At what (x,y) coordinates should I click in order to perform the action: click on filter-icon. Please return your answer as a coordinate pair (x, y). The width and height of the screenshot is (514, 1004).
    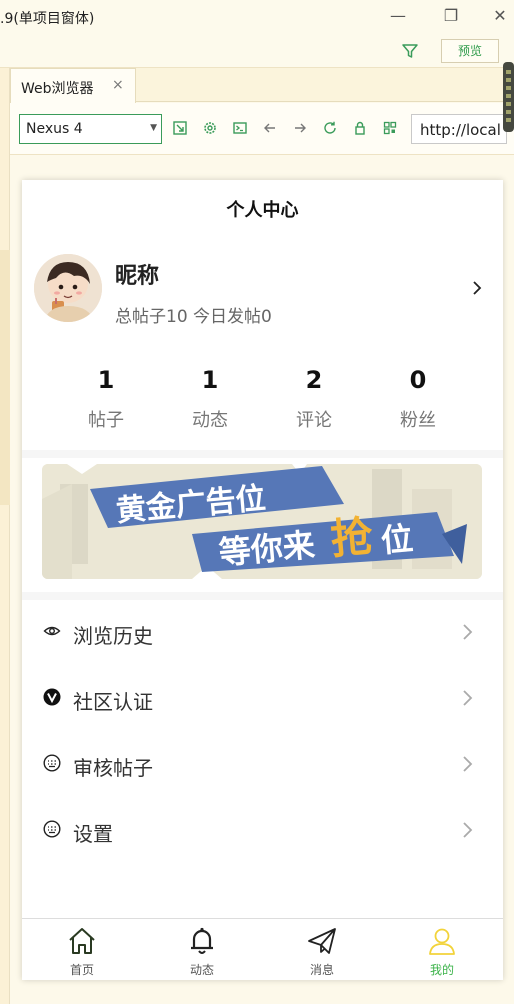
    Looking at the image, I should click on (410, 51).